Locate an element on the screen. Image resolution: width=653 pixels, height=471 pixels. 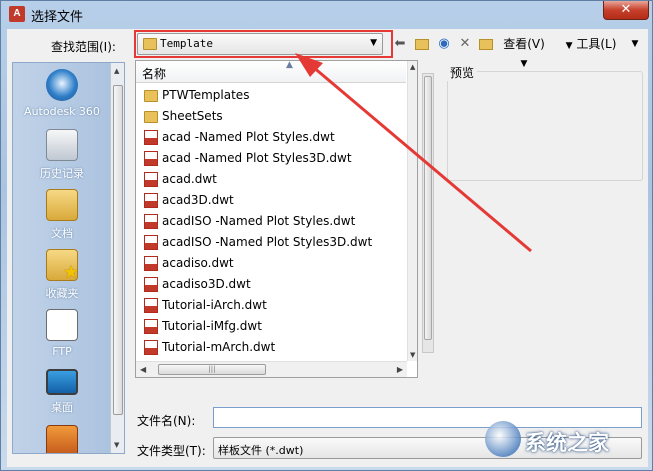
documents-icon is located at coordinates (62, 205).